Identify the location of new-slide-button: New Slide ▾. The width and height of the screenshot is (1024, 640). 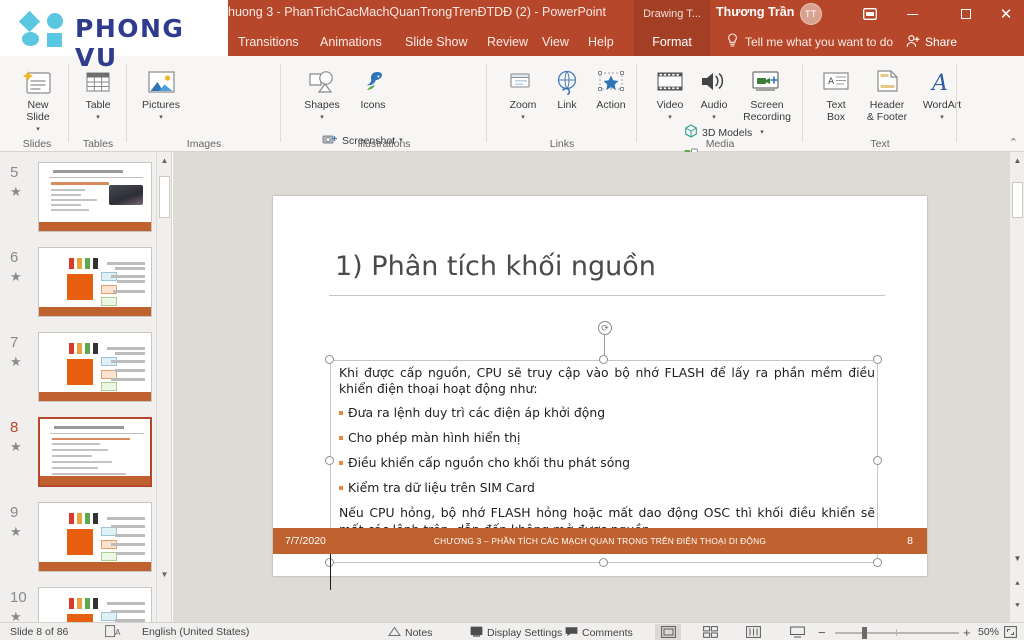
(38, 98).